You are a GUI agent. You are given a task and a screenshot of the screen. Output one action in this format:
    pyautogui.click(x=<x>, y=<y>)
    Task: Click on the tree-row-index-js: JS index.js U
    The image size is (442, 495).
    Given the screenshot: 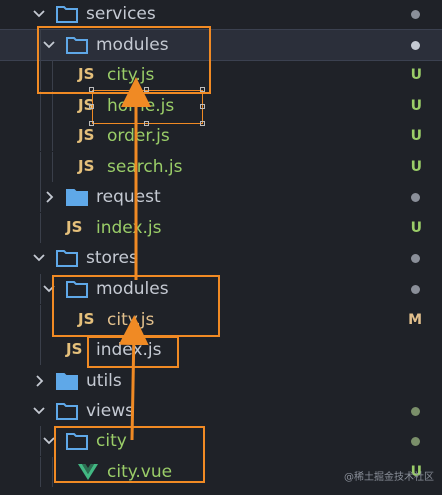 What is the action you would take?
    pyautogui.click(x=221, y=228)
    